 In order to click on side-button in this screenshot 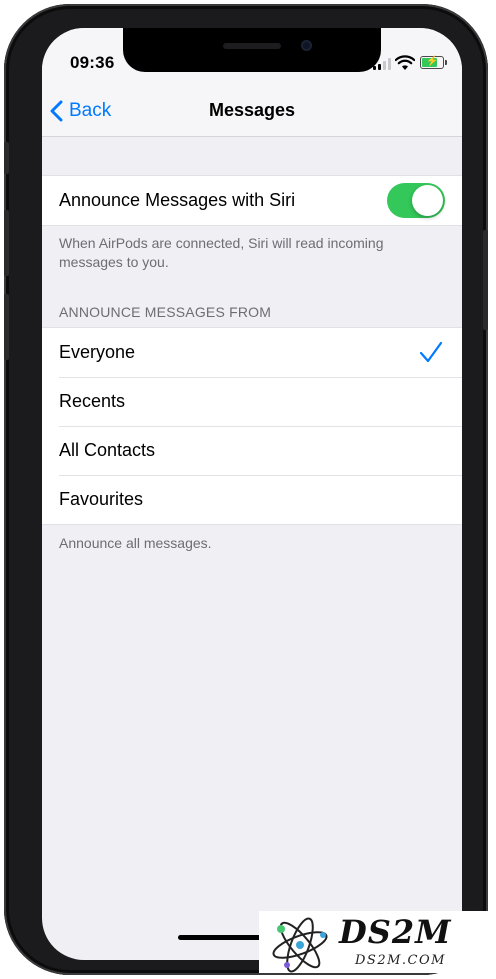, I will do `click(485, 280)`.